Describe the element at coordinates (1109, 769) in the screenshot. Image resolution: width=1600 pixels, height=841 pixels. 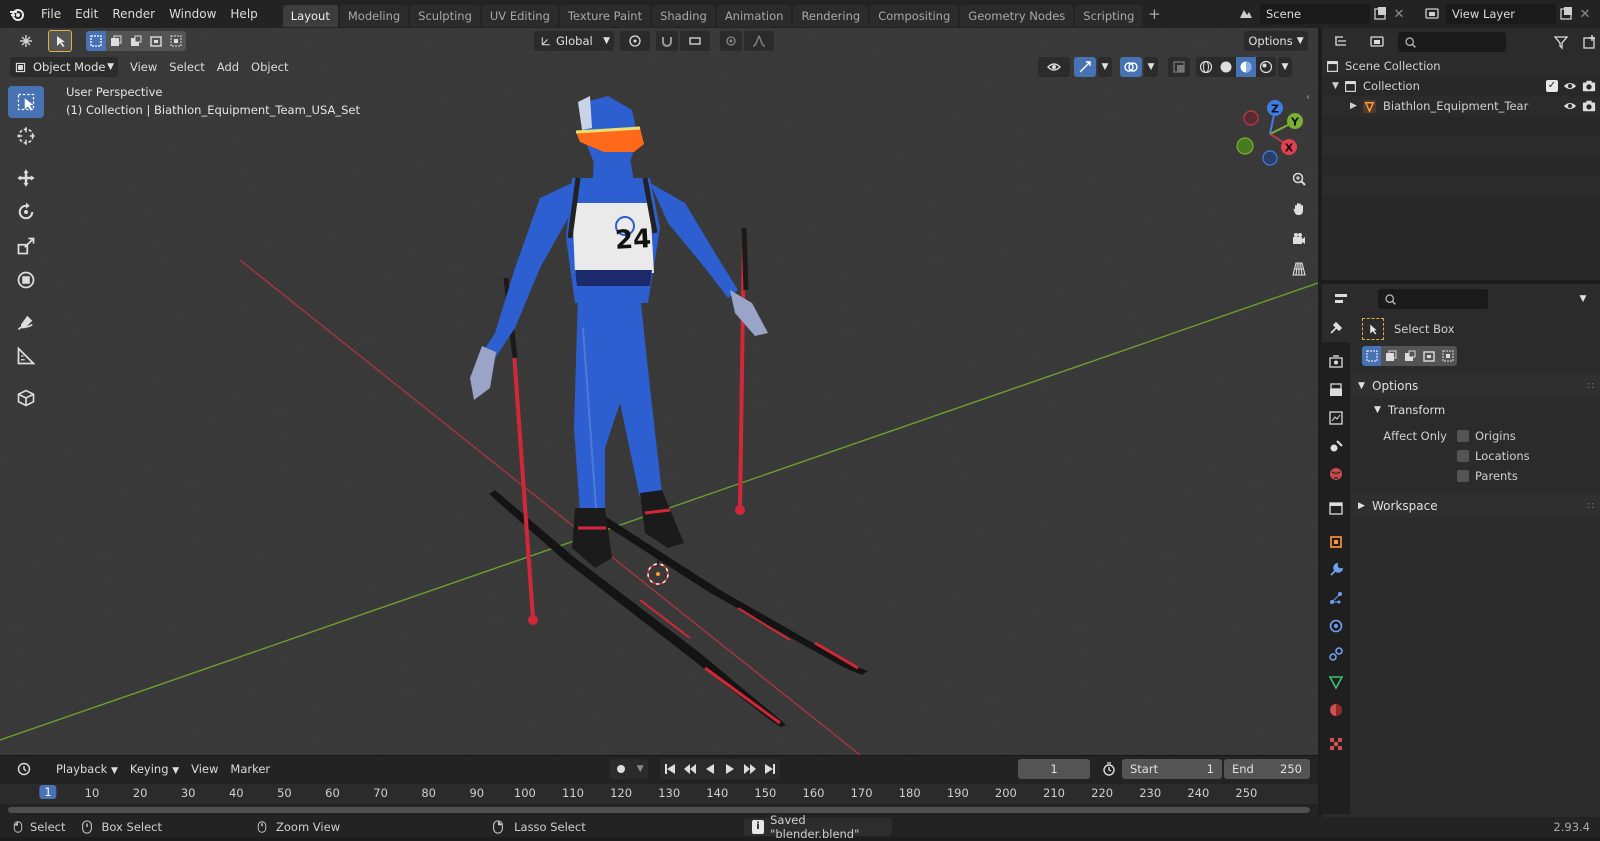
I see `preview-range-icon` at that location.